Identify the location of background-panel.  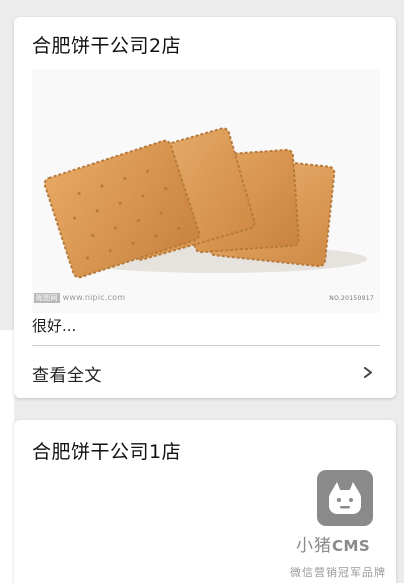
(7, 456).